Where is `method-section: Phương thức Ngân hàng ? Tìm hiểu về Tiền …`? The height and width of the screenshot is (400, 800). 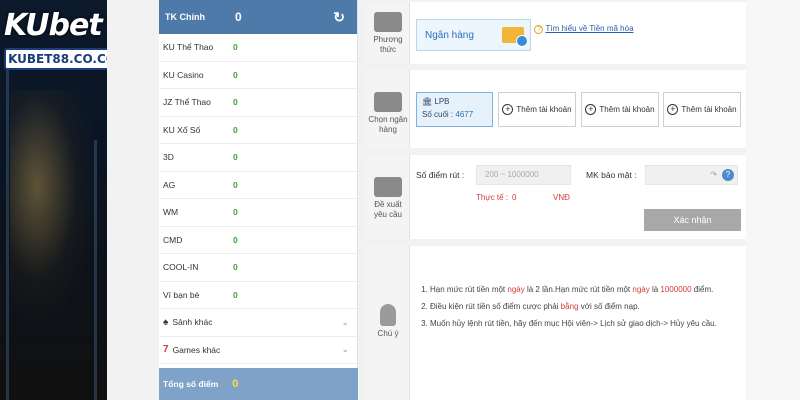 method-section: Phương thức Ngân hàng ? Tìm hiểu về Tiền … is located at coordinates (556, 33).